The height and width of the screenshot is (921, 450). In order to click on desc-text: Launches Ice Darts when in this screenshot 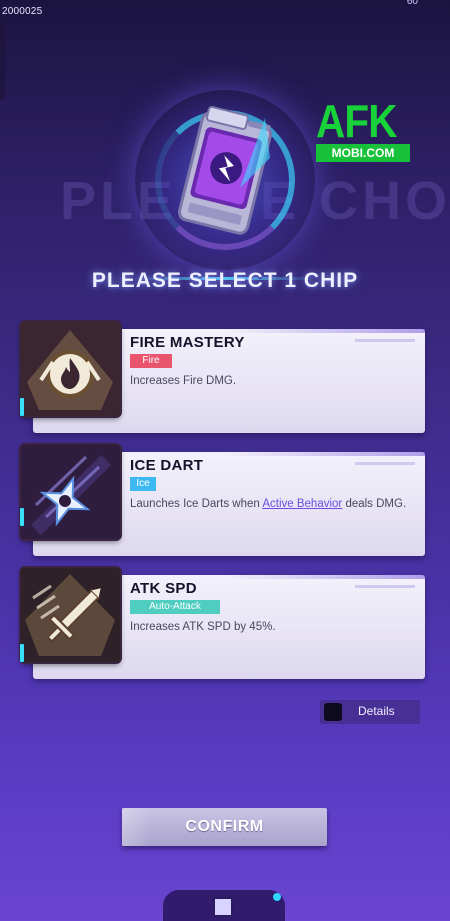, I will do `click(196, 504)`.